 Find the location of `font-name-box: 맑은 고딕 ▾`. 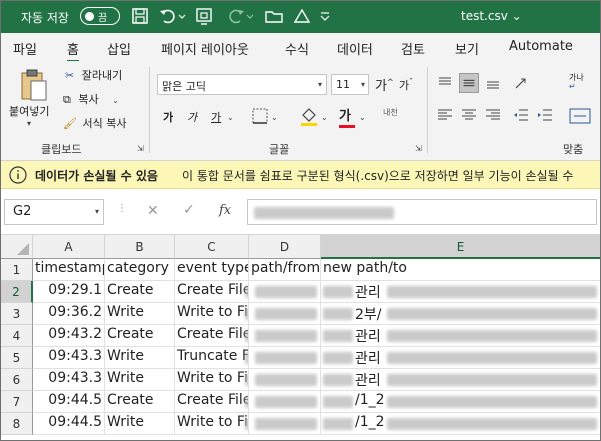

font-name-box: 맑은 고딕 ▾ is located at coordinates (242, 84).